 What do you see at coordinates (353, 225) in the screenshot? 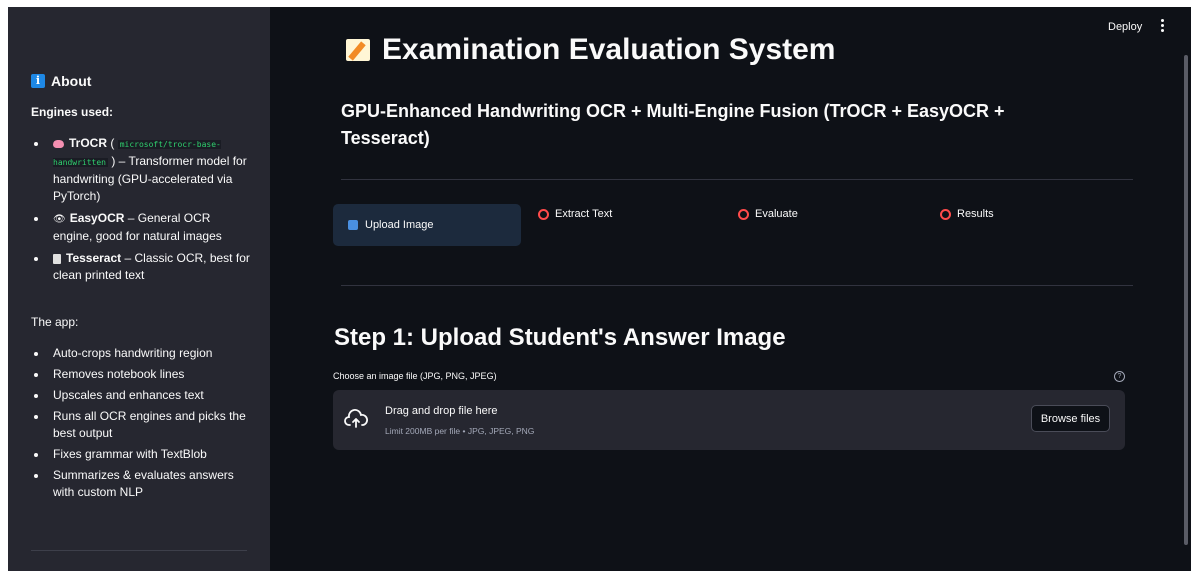
I see `upload-icon` at bounding box center [353, 225].